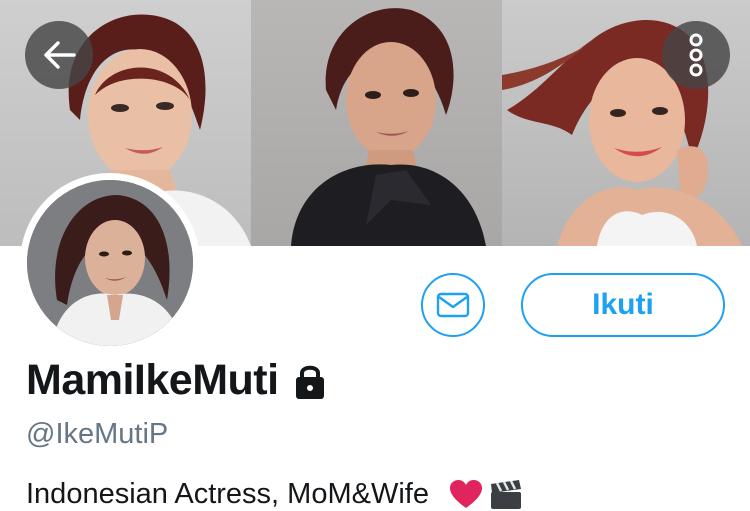  I want to click on back-button, so click(59, 55).